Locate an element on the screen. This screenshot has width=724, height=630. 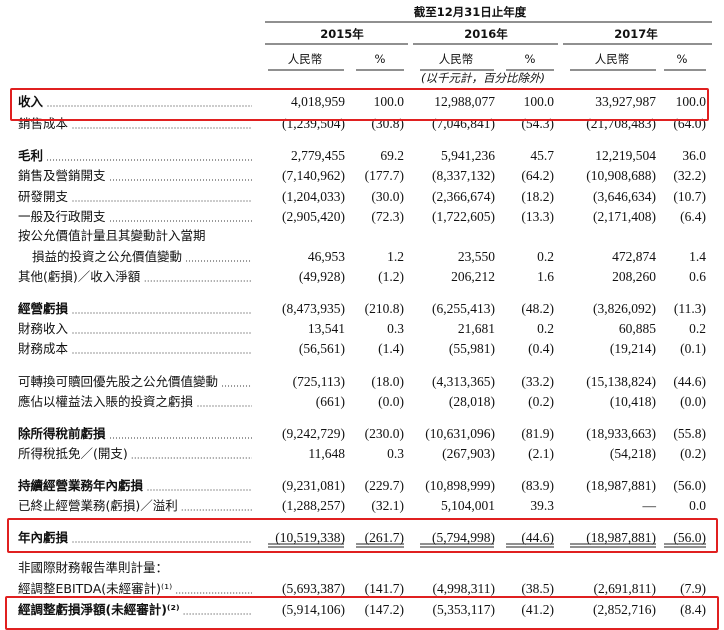
col-rmb-2017: 人民幣 is located at coordinates (612, 59).